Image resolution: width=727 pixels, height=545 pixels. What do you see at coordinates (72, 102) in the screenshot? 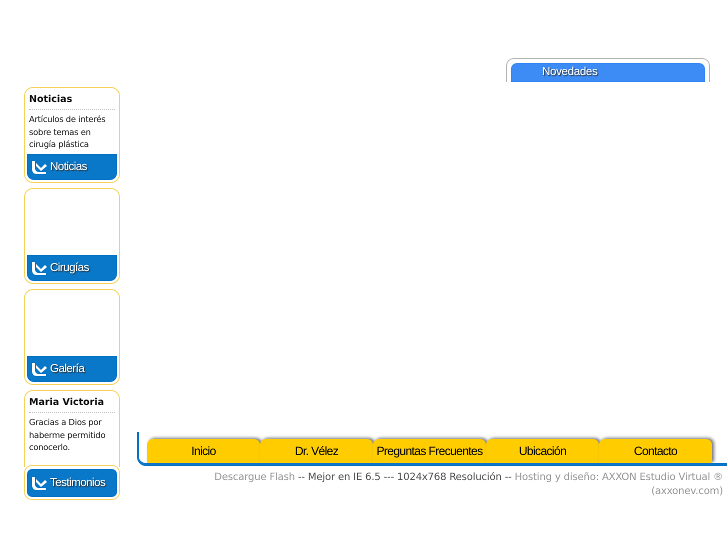
I see `card-title: Noticias` at bounding box center [72, 102].